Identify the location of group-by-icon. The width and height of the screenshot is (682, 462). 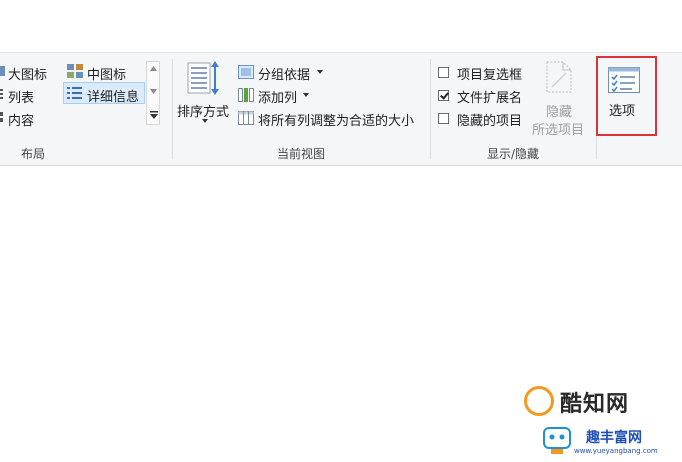
(246, 72).